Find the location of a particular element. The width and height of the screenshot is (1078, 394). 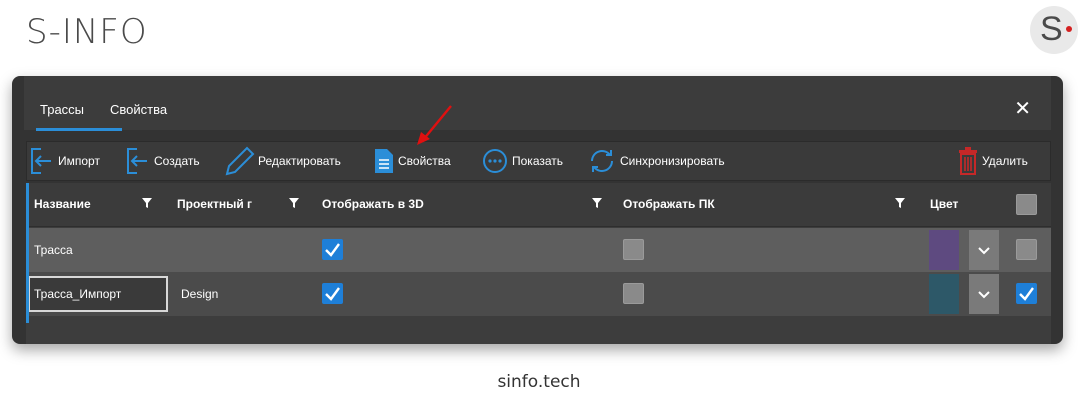

edit-label: Редактировать is located at coordinates (299, 161).